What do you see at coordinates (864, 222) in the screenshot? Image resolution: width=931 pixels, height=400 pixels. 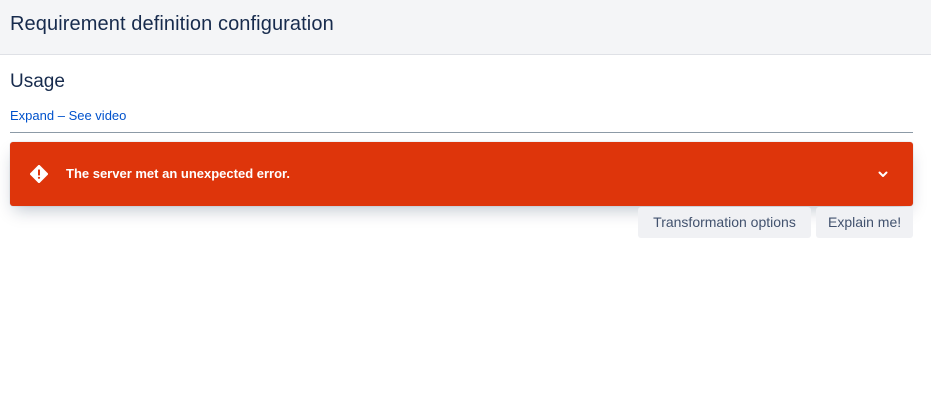 I see `explain-me-button: Explain me!` at bounding box center [864, 222].